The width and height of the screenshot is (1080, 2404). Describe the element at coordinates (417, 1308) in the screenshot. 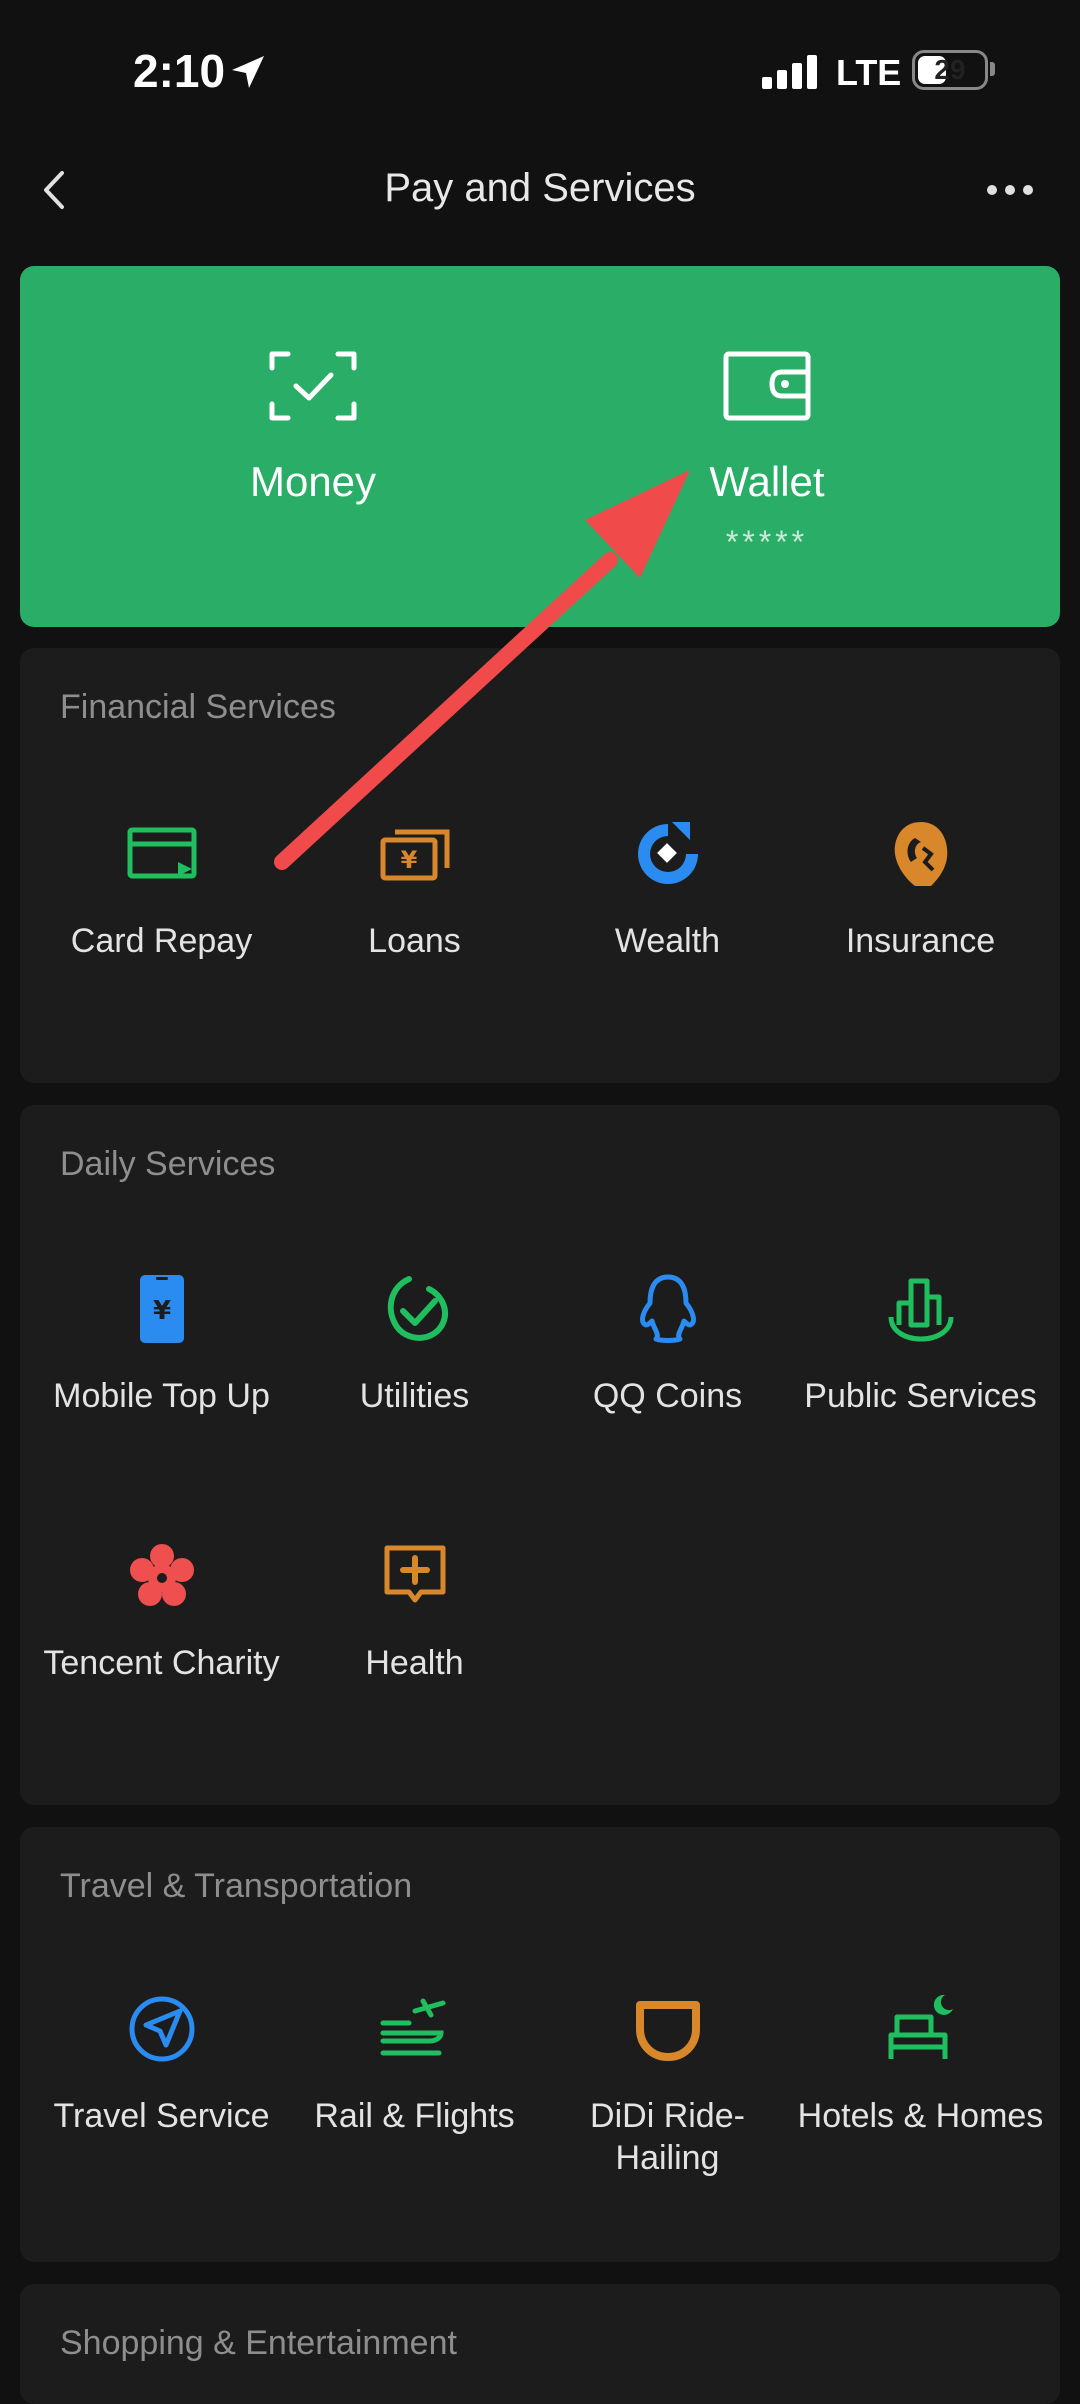

I see `leaf-check-icon` at that location.